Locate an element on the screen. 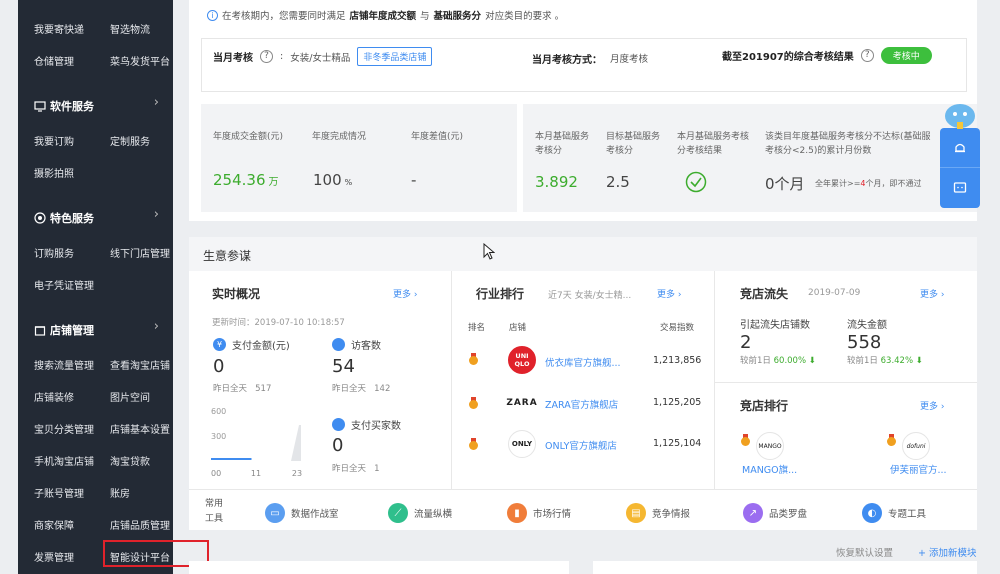  column-header-rank: 排名 is located at coordinates (477, 328).